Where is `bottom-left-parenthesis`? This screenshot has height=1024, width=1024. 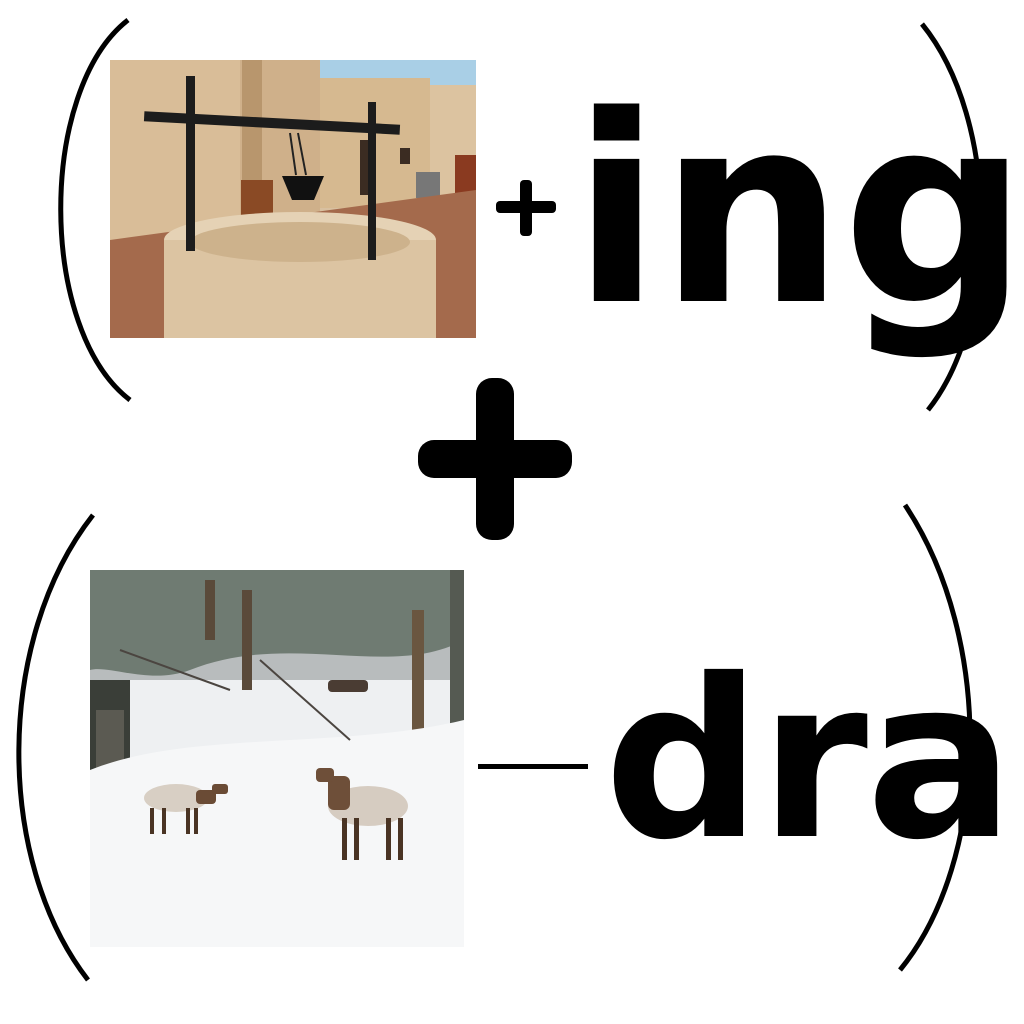
bottom-left-parenthesis is located at coordinates (55, 747).